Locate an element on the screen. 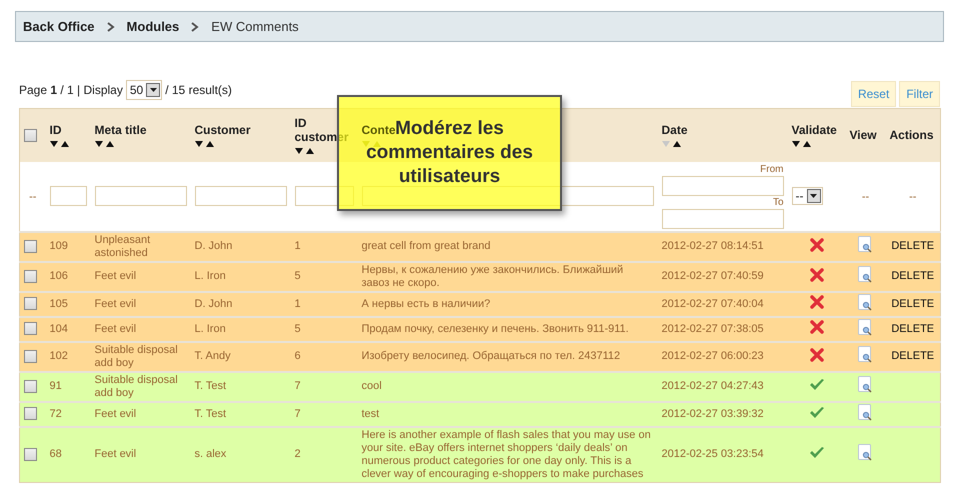 The height and width of the screenshot is (485, 958). to-label: To is located at coordinates (778, 202).